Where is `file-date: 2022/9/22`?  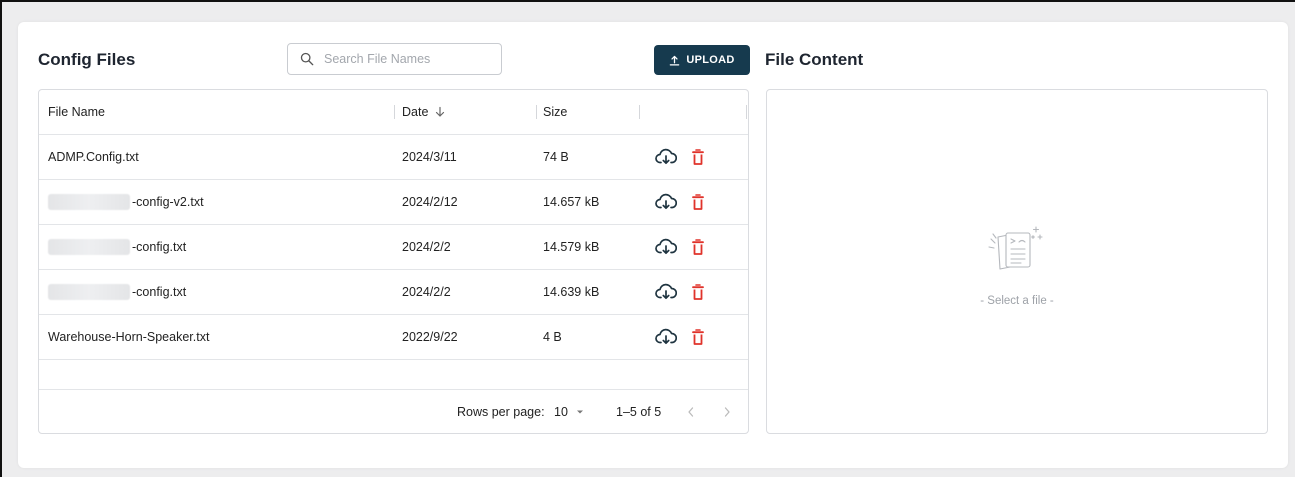
file-date: 2022/9/22 is located at coordinates (430, 337).